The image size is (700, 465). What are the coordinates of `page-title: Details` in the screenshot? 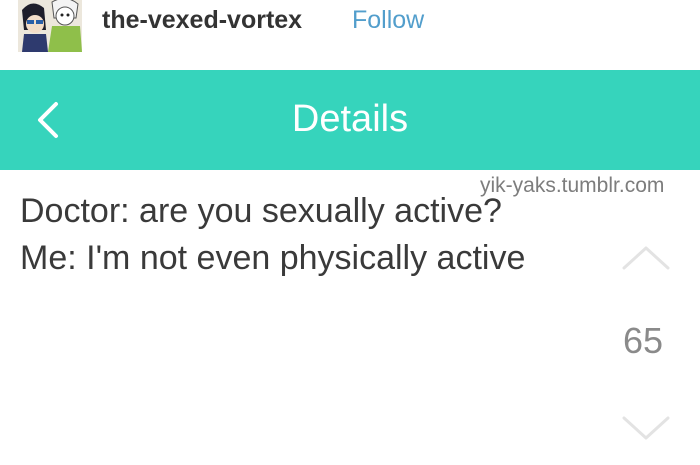 It's located at (350, 119).